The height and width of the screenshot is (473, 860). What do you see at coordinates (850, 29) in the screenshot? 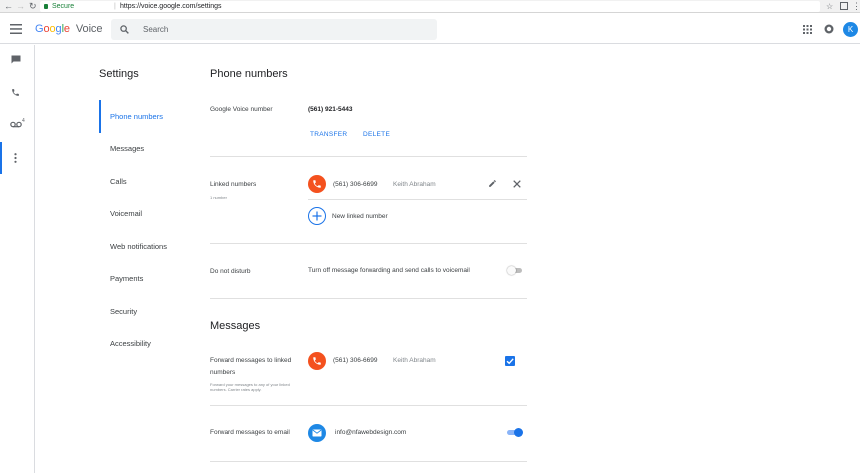
I see `account-avatar: K` at bounding box center [850, 29].